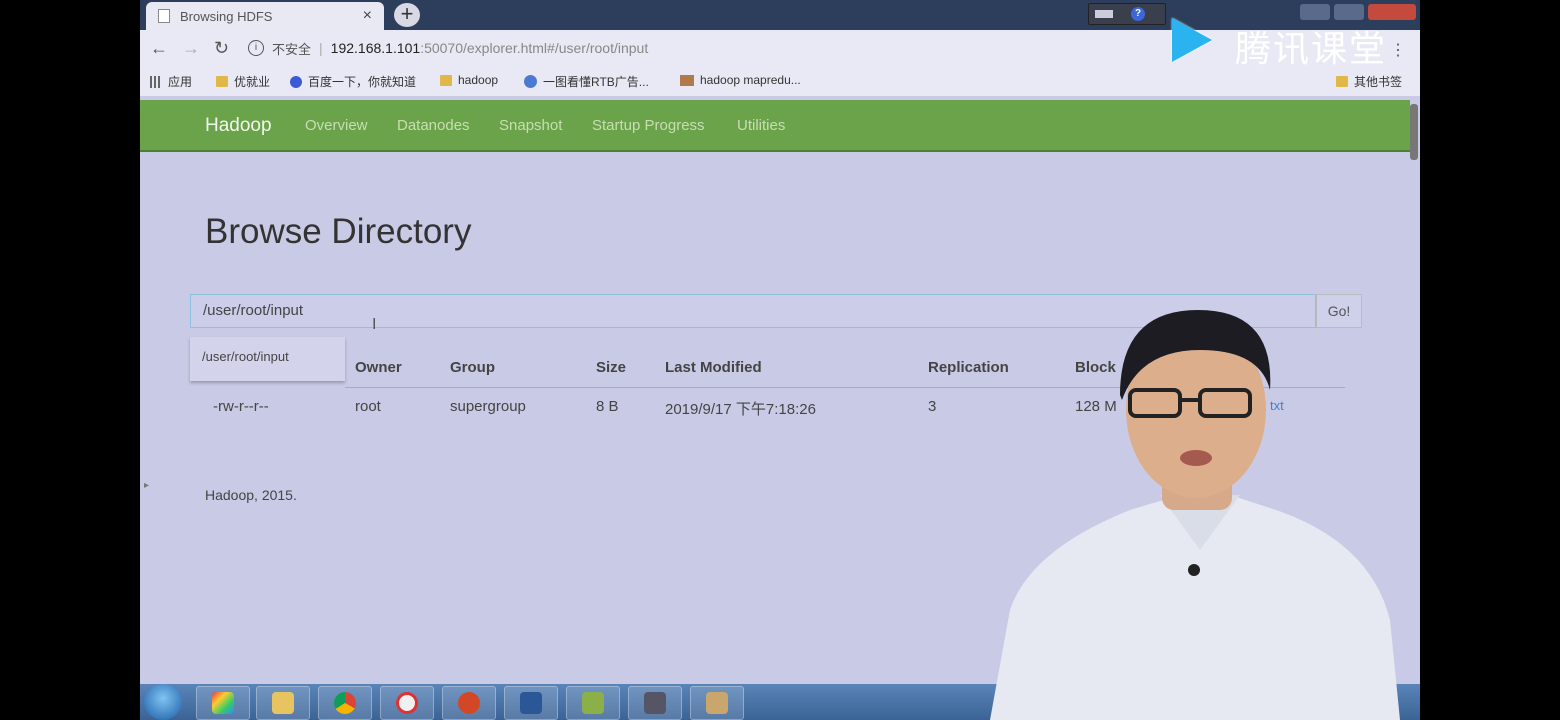 This screenshot has height=720, width=1560. Describe the element at coordinates (252, 82) in the screenshot. I see `bookmark-label: 优就业` at that location.